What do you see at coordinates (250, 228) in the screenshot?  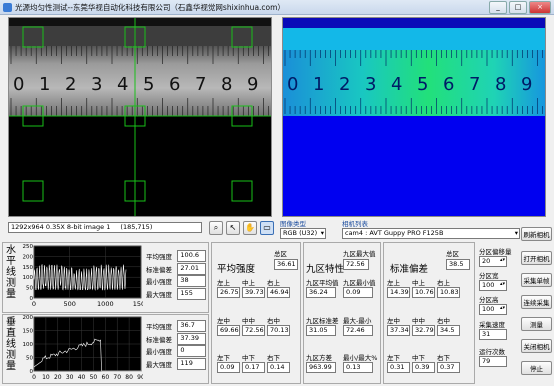 I see `pan-icon: ✋` at bounding box center [250, 228].